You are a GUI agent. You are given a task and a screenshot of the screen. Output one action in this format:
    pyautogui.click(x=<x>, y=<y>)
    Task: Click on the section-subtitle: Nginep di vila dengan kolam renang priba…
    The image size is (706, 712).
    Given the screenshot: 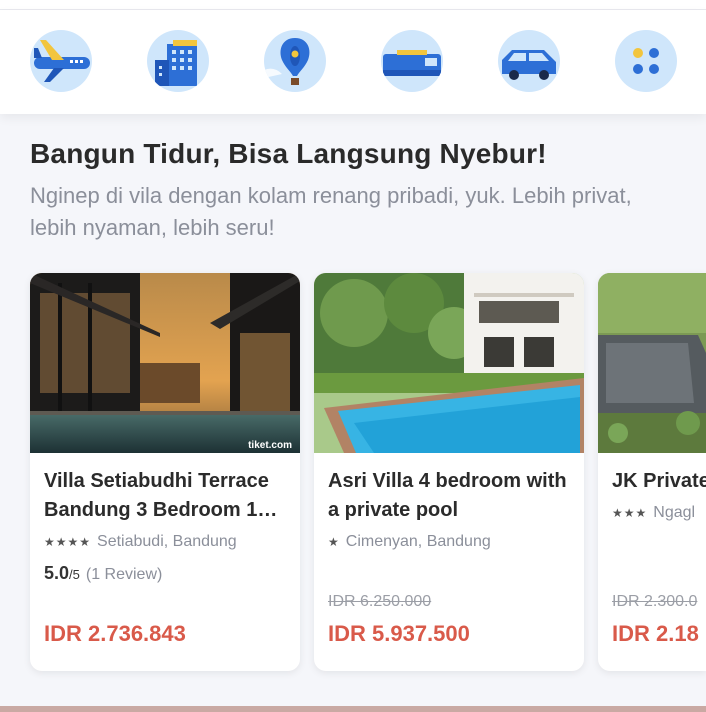 What is the action you would take?
    pyautogui.click(x=331, y=211)
    